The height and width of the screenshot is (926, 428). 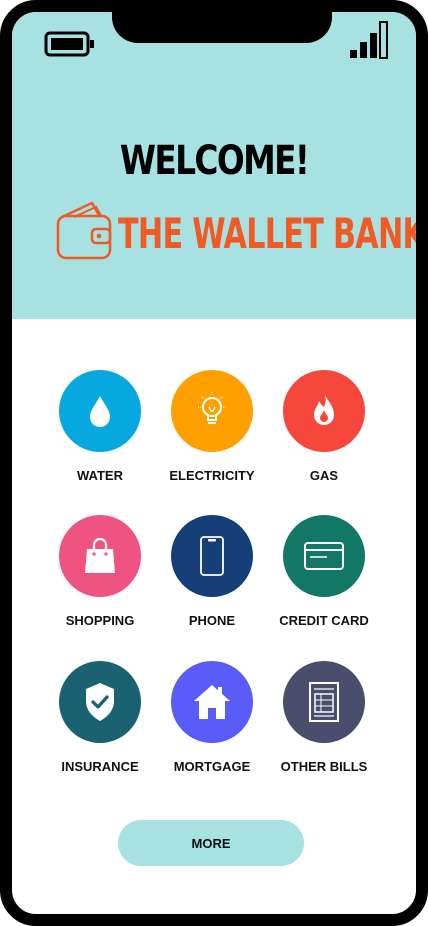 I want to click on phone-button, so click(x=212, y=556).